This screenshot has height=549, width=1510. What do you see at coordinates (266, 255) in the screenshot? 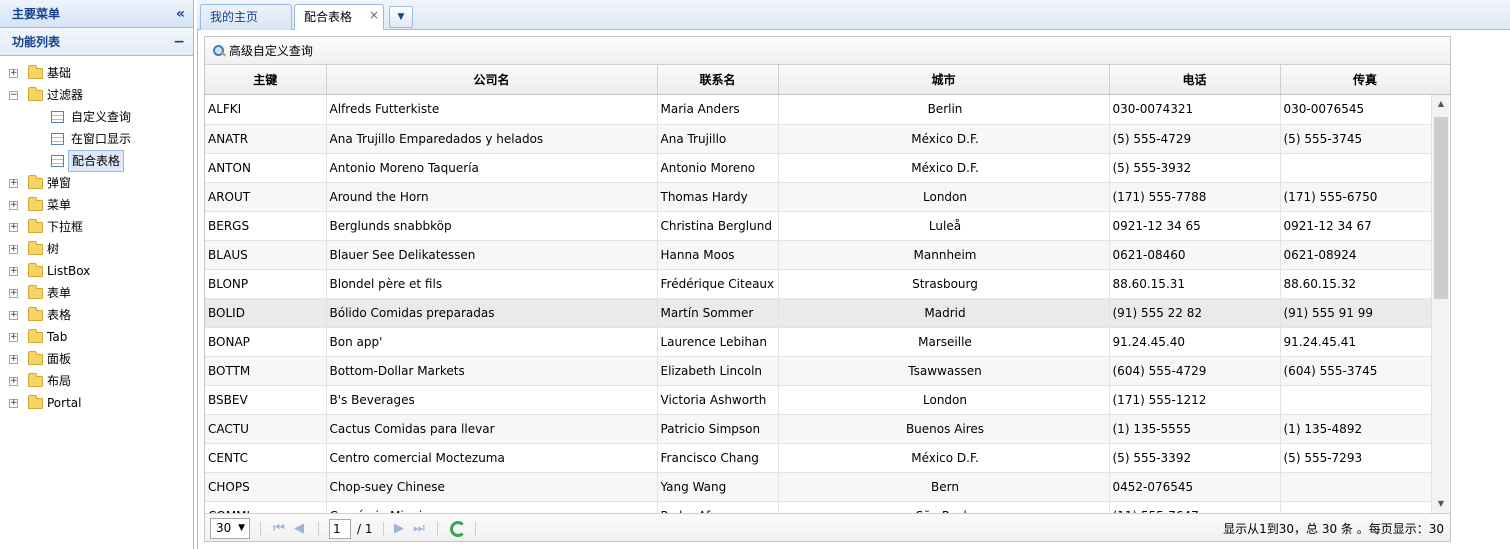
I see `table-cell: BLAUS` at bounding box center [266, 255].